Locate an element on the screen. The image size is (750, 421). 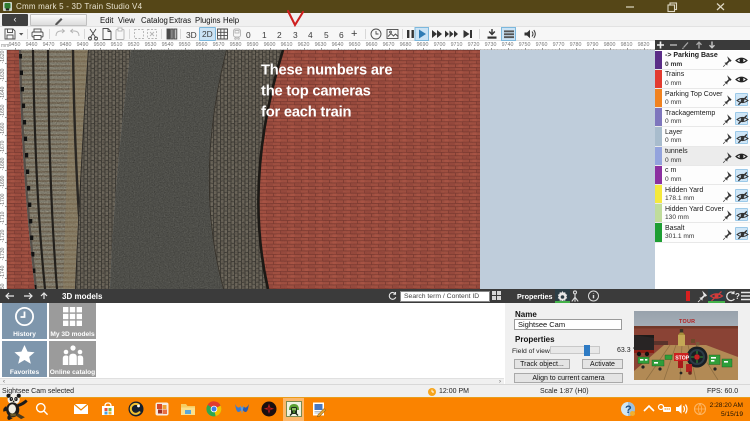
svg-text: the top cameras is located at coordinates (316, 92).